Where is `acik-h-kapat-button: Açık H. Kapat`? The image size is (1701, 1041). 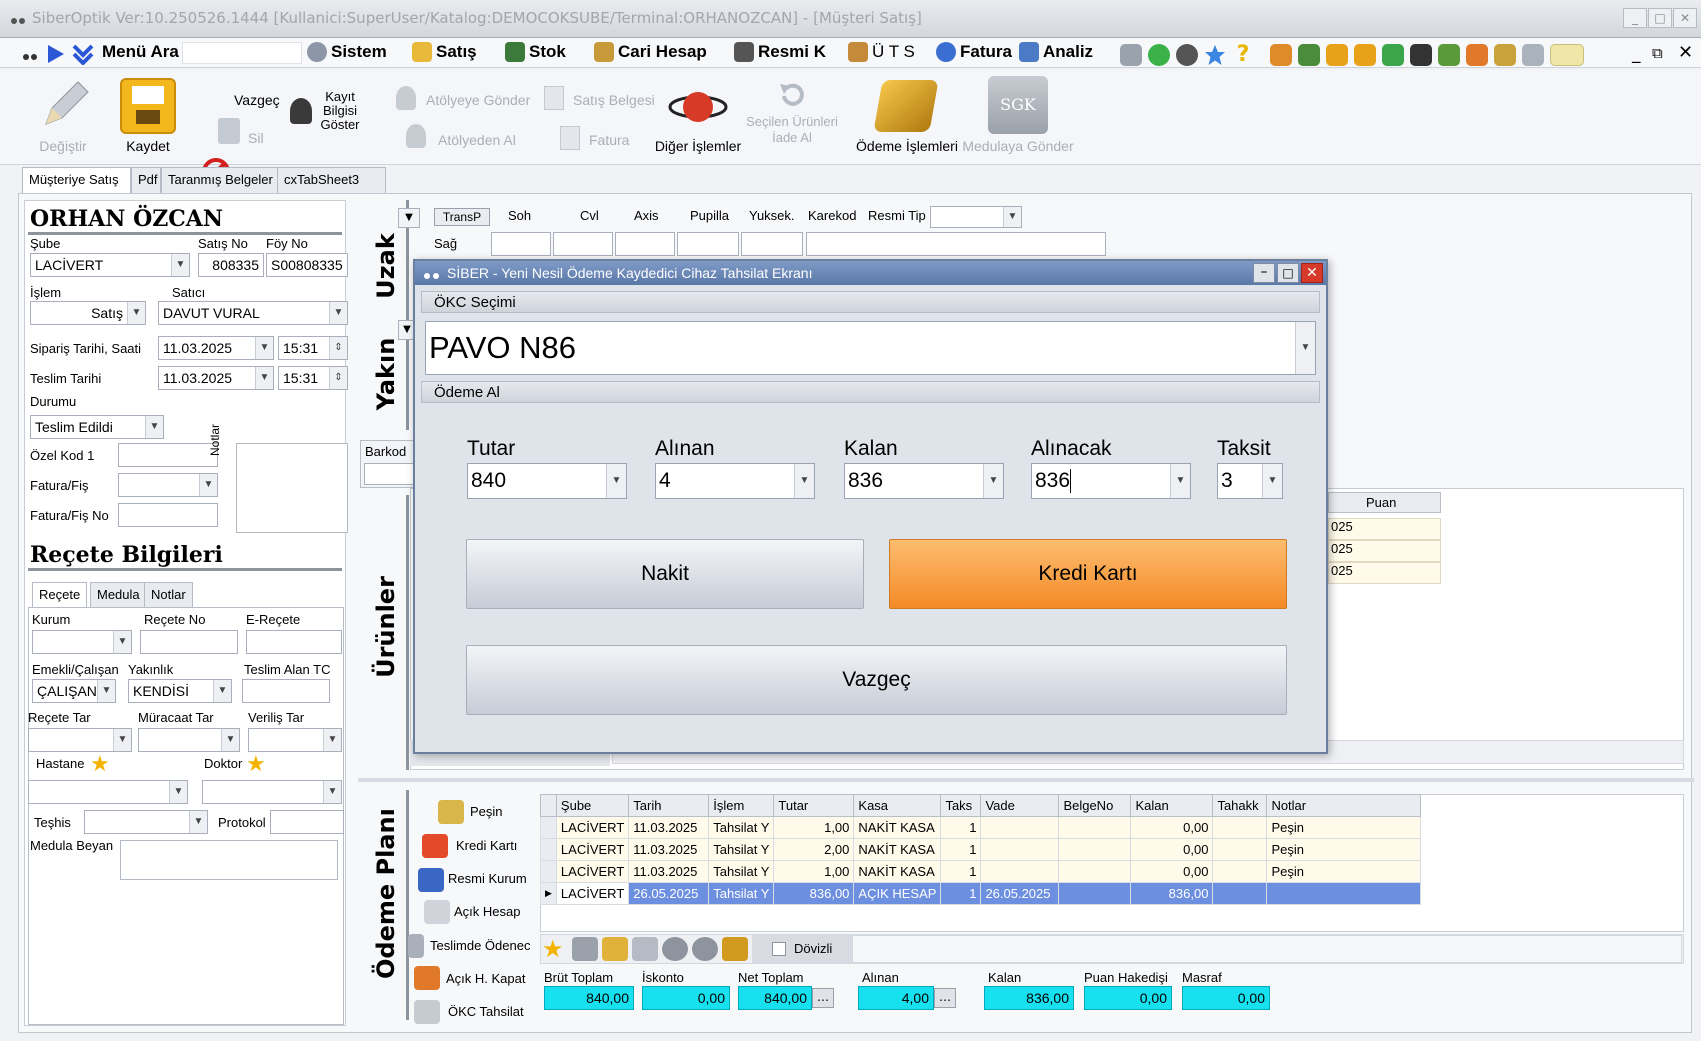
acik-h-kapat-button: Açık H. Kapat is located at coordinates (485, 978).